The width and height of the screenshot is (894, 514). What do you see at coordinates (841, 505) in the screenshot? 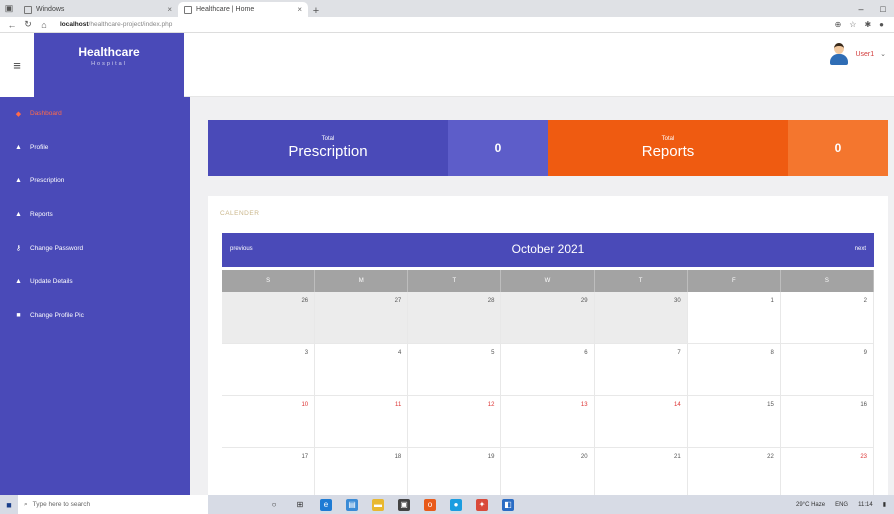
I see `language-indicator: ENG` at bounding box center [841, 505].